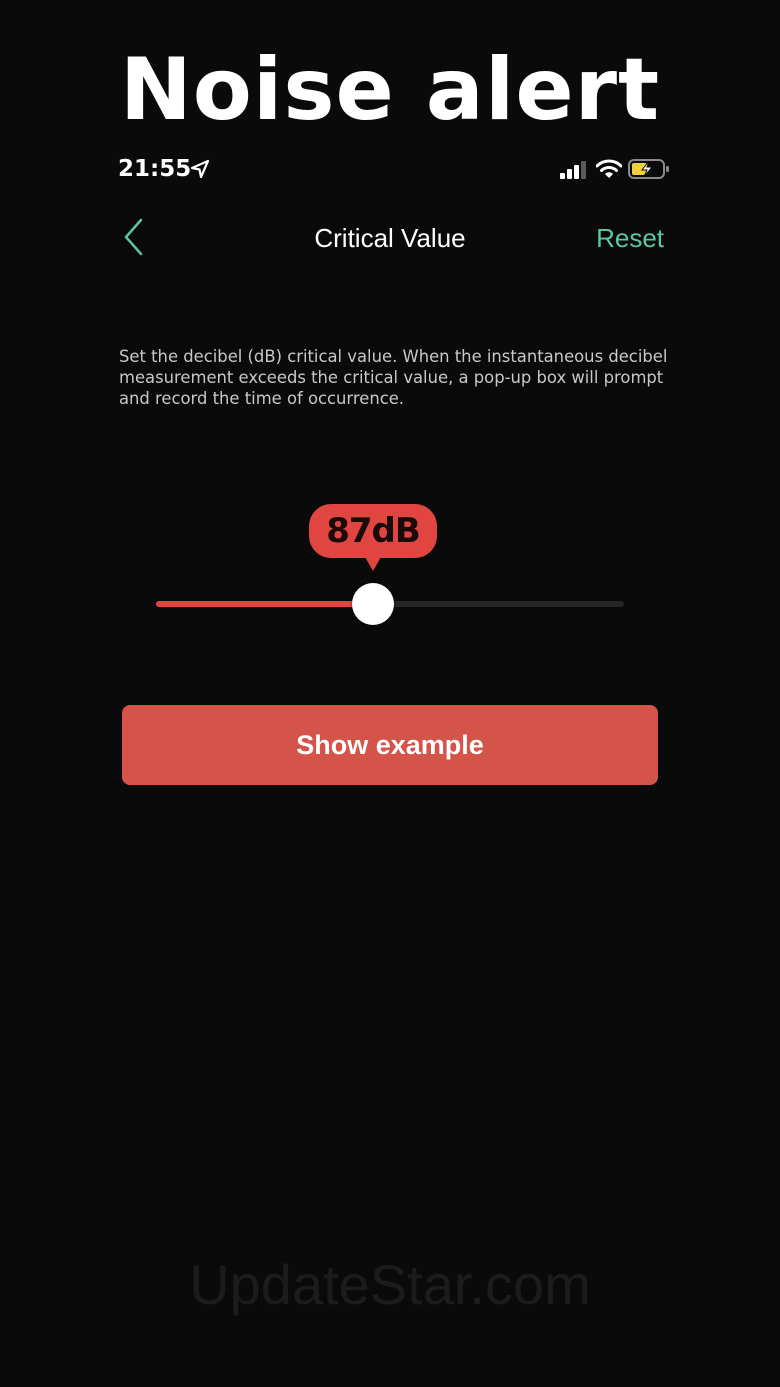  I want to click on location-arrow-icon, so click(200, 169).